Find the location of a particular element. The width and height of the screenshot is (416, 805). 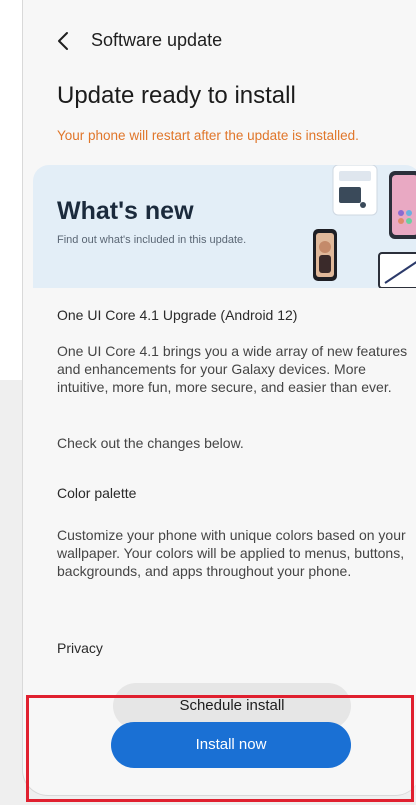

section-title-privacy: Privacy is located at coordinates (80, 648).